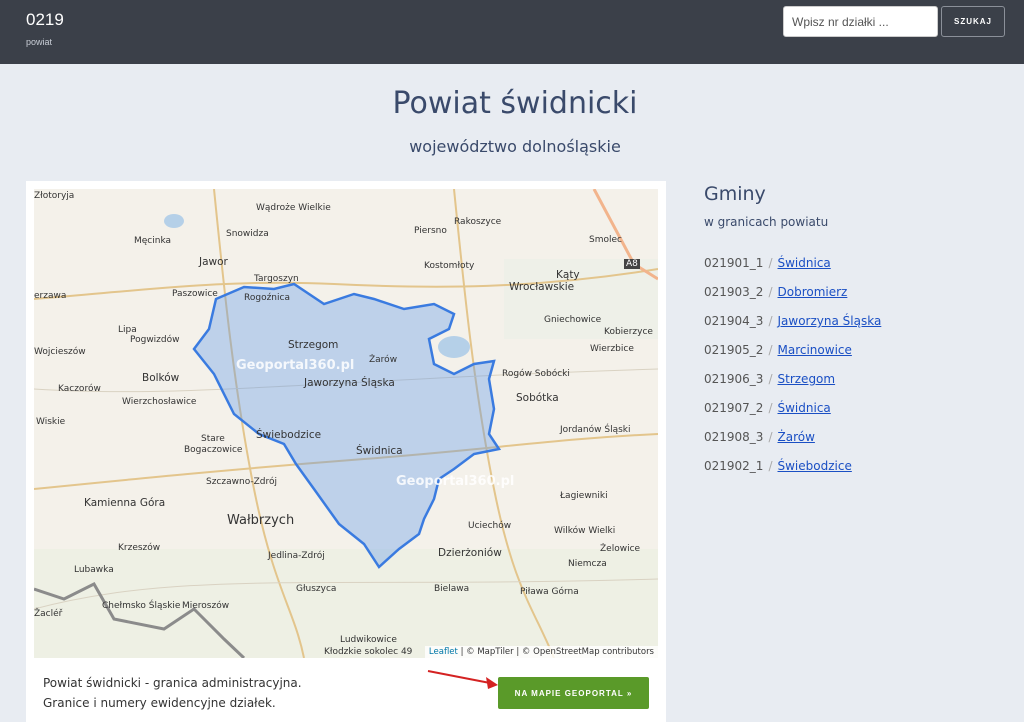  I want to click on list-item: 021908_3/Żarów, so click(759, 437).